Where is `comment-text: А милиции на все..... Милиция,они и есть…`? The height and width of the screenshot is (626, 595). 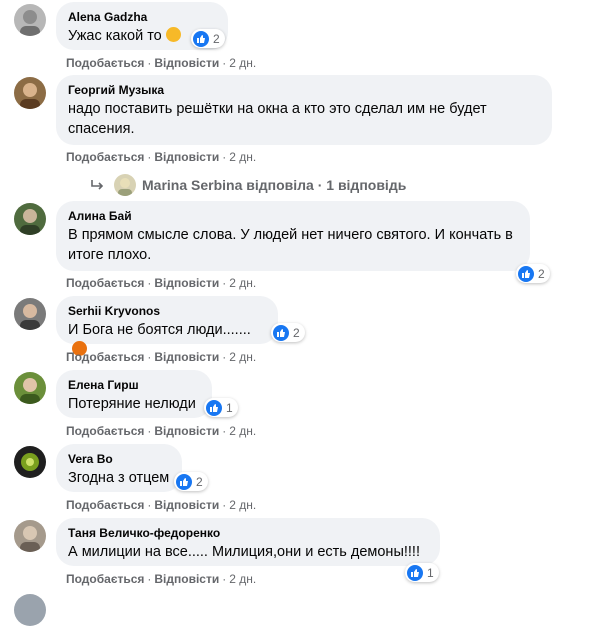 comment-text: А милиции на все..... Милиция,они и есть… is located at coordinates (244, 552).